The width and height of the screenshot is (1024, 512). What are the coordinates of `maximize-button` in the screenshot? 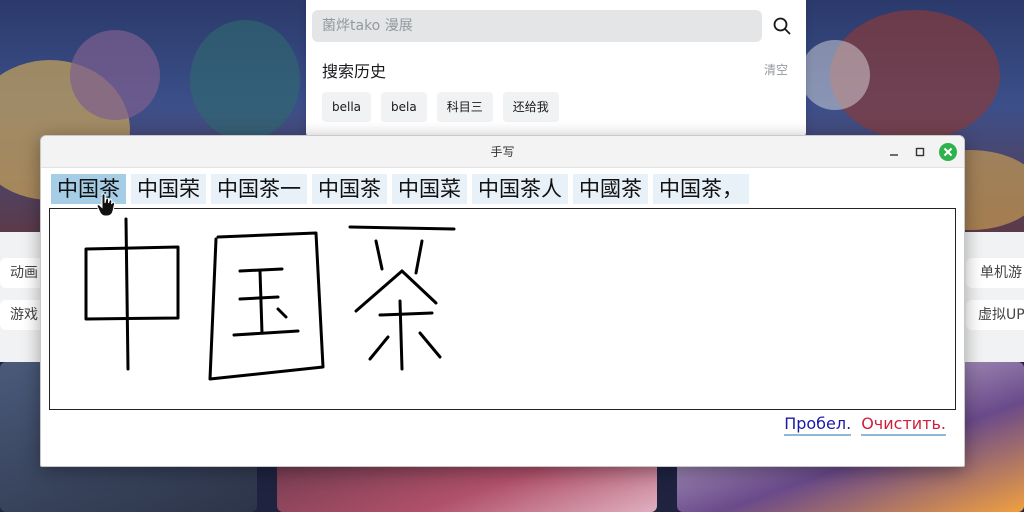 It's located at (920, 152).